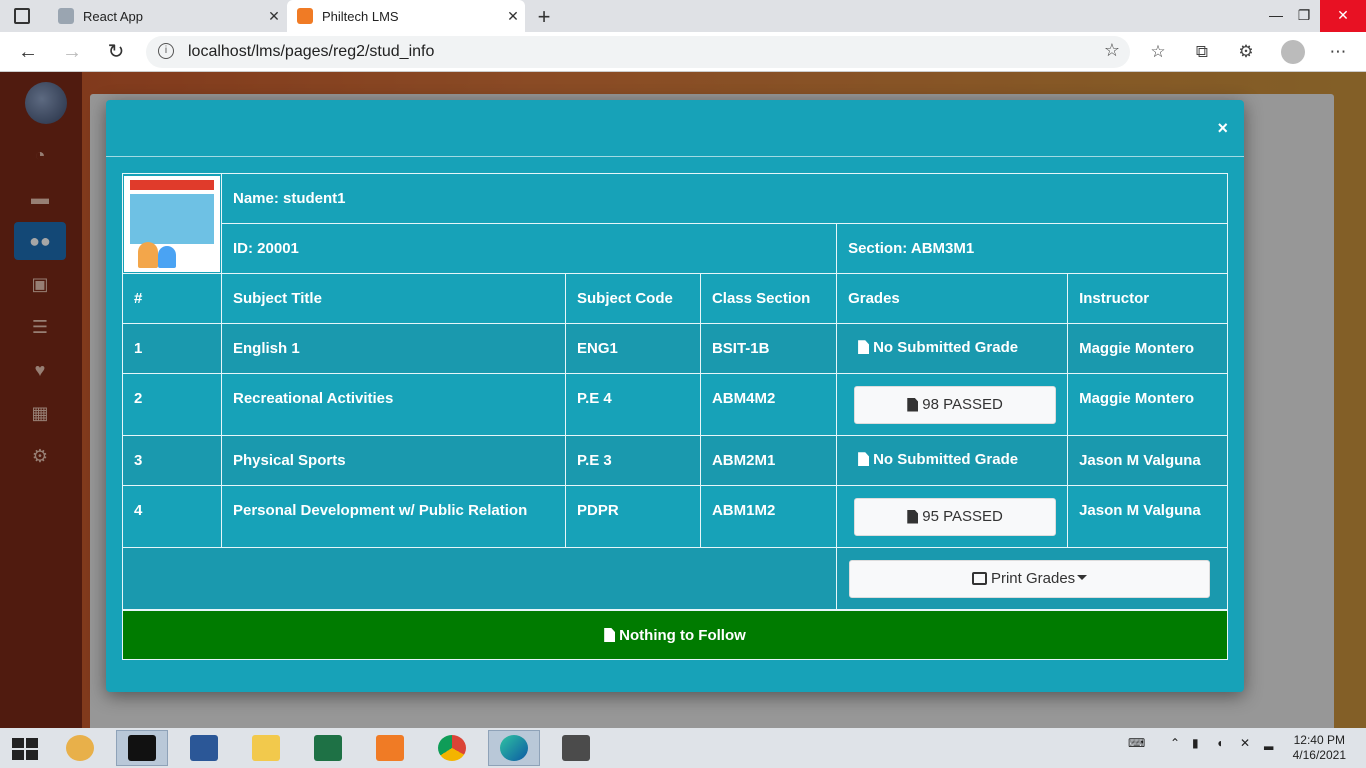 The width and height of the screenshot is (1366, 768). I want to click on taskbar-word-icon, so click(204, 748).